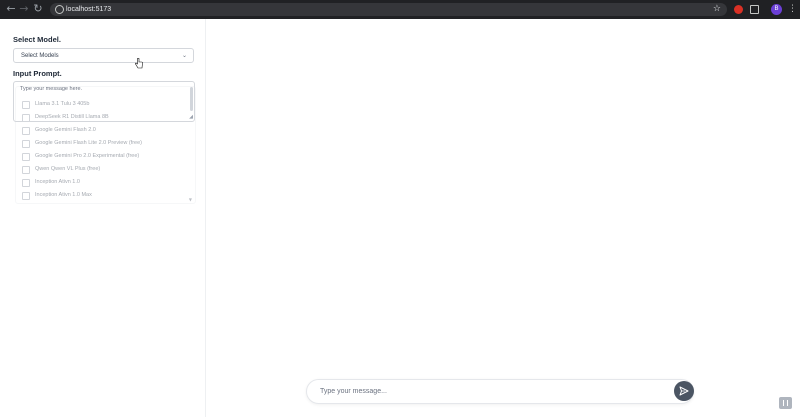  Describe the element at coordinates (754, 9) in the screenshot. I see `extensions-puzzle-icon` at that location.